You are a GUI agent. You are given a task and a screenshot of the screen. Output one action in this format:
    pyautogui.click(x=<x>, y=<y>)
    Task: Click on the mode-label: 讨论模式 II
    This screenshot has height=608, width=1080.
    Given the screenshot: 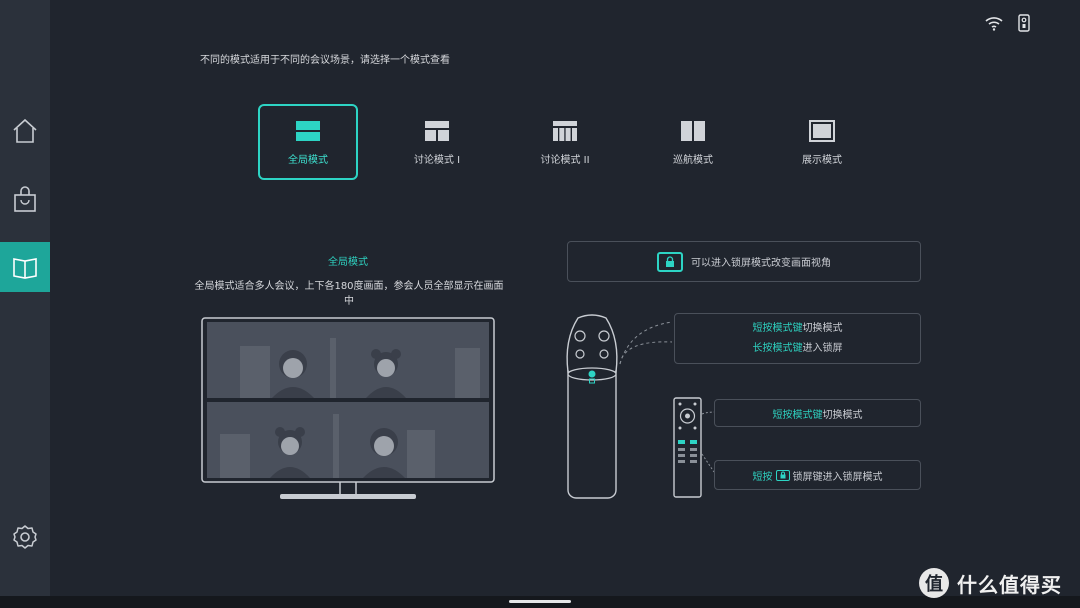 What is the action you would take?
    pyautogui.click(x=565, y=160)
    